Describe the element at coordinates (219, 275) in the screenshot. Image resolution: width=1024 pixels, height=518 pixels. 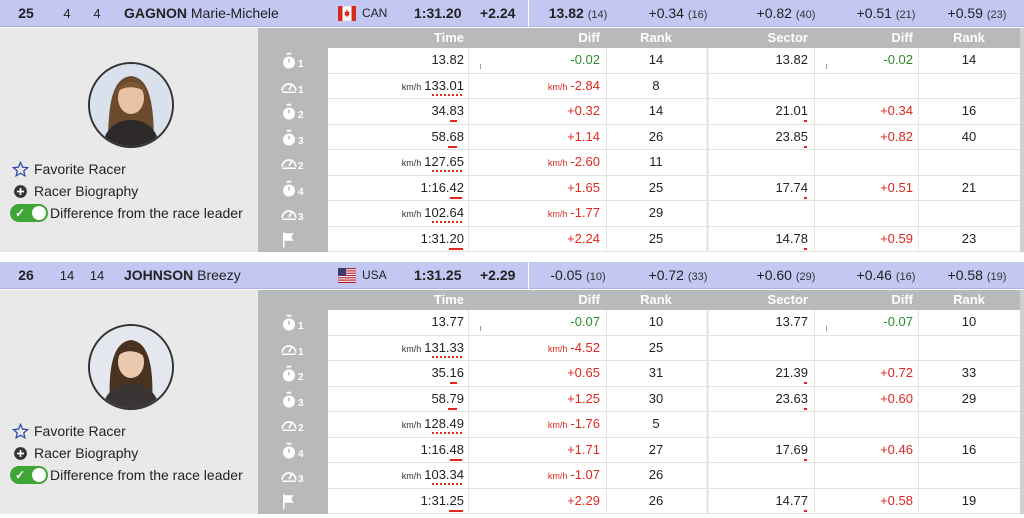
I see `racer-first-name: Breezy` at that location.